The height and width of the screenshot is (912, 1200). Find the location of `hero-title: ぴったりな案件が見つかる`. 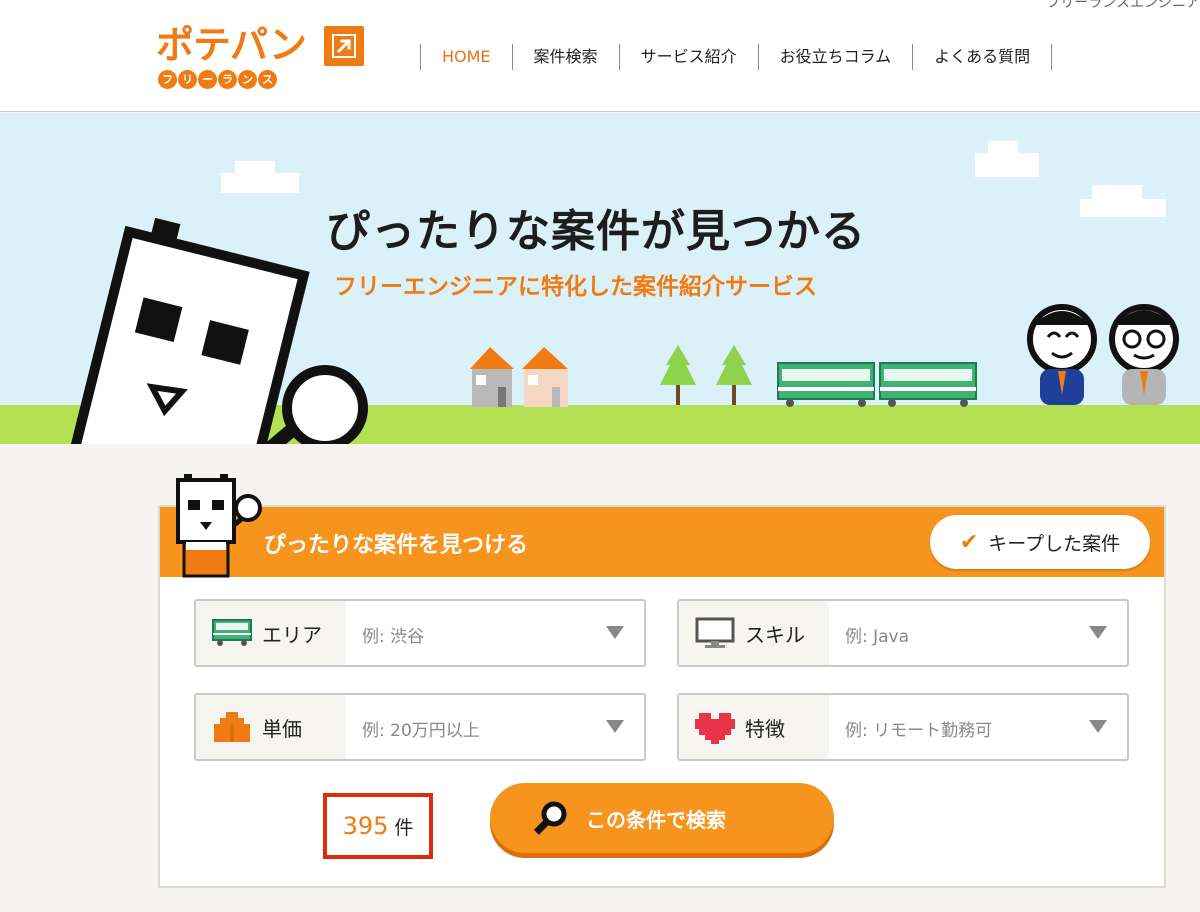

hero-title: ぴったりな案件が見つかる is located at coordinates (596, 231).